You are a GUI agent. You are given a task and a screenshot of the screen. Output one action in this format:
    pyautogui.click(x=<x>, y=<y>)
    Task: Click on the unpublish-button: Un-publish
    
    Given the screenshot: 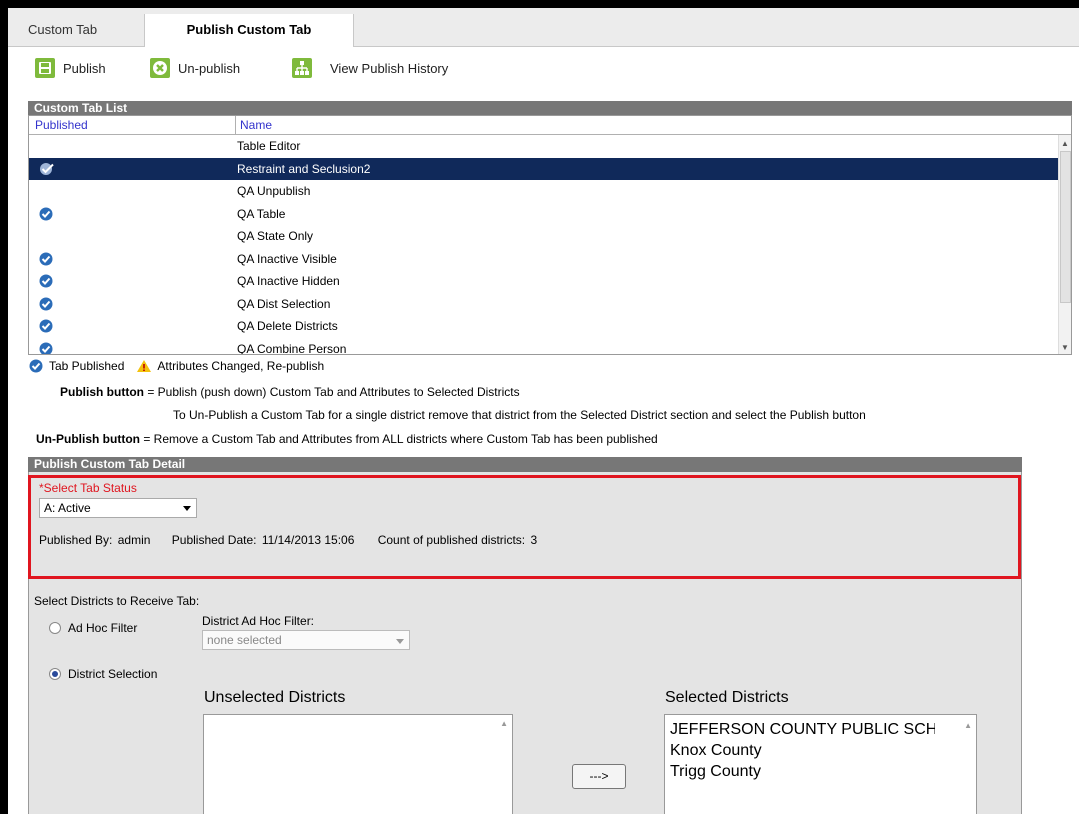 What is the action you would take?
    pyautogui.click(x=195, y=68)
    